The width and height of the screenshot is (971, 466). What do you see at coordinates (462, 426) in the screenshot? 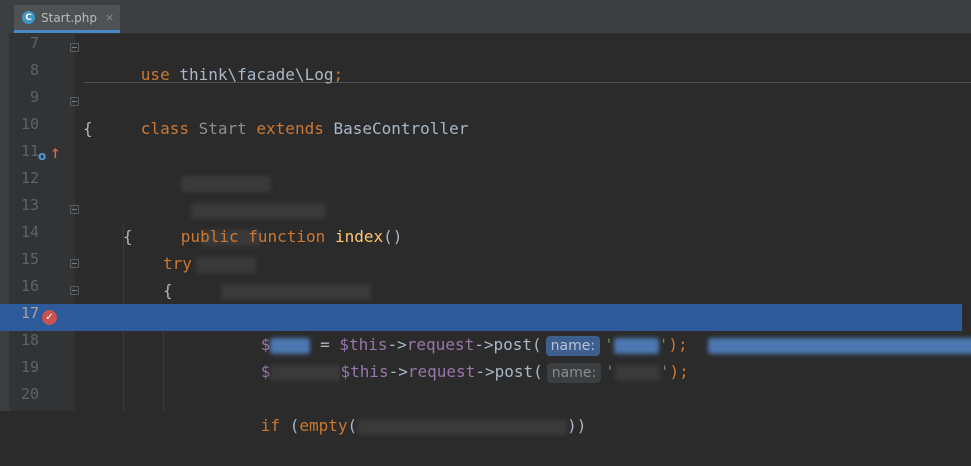
I see `redacted-text` at bounding box center [462, 426].